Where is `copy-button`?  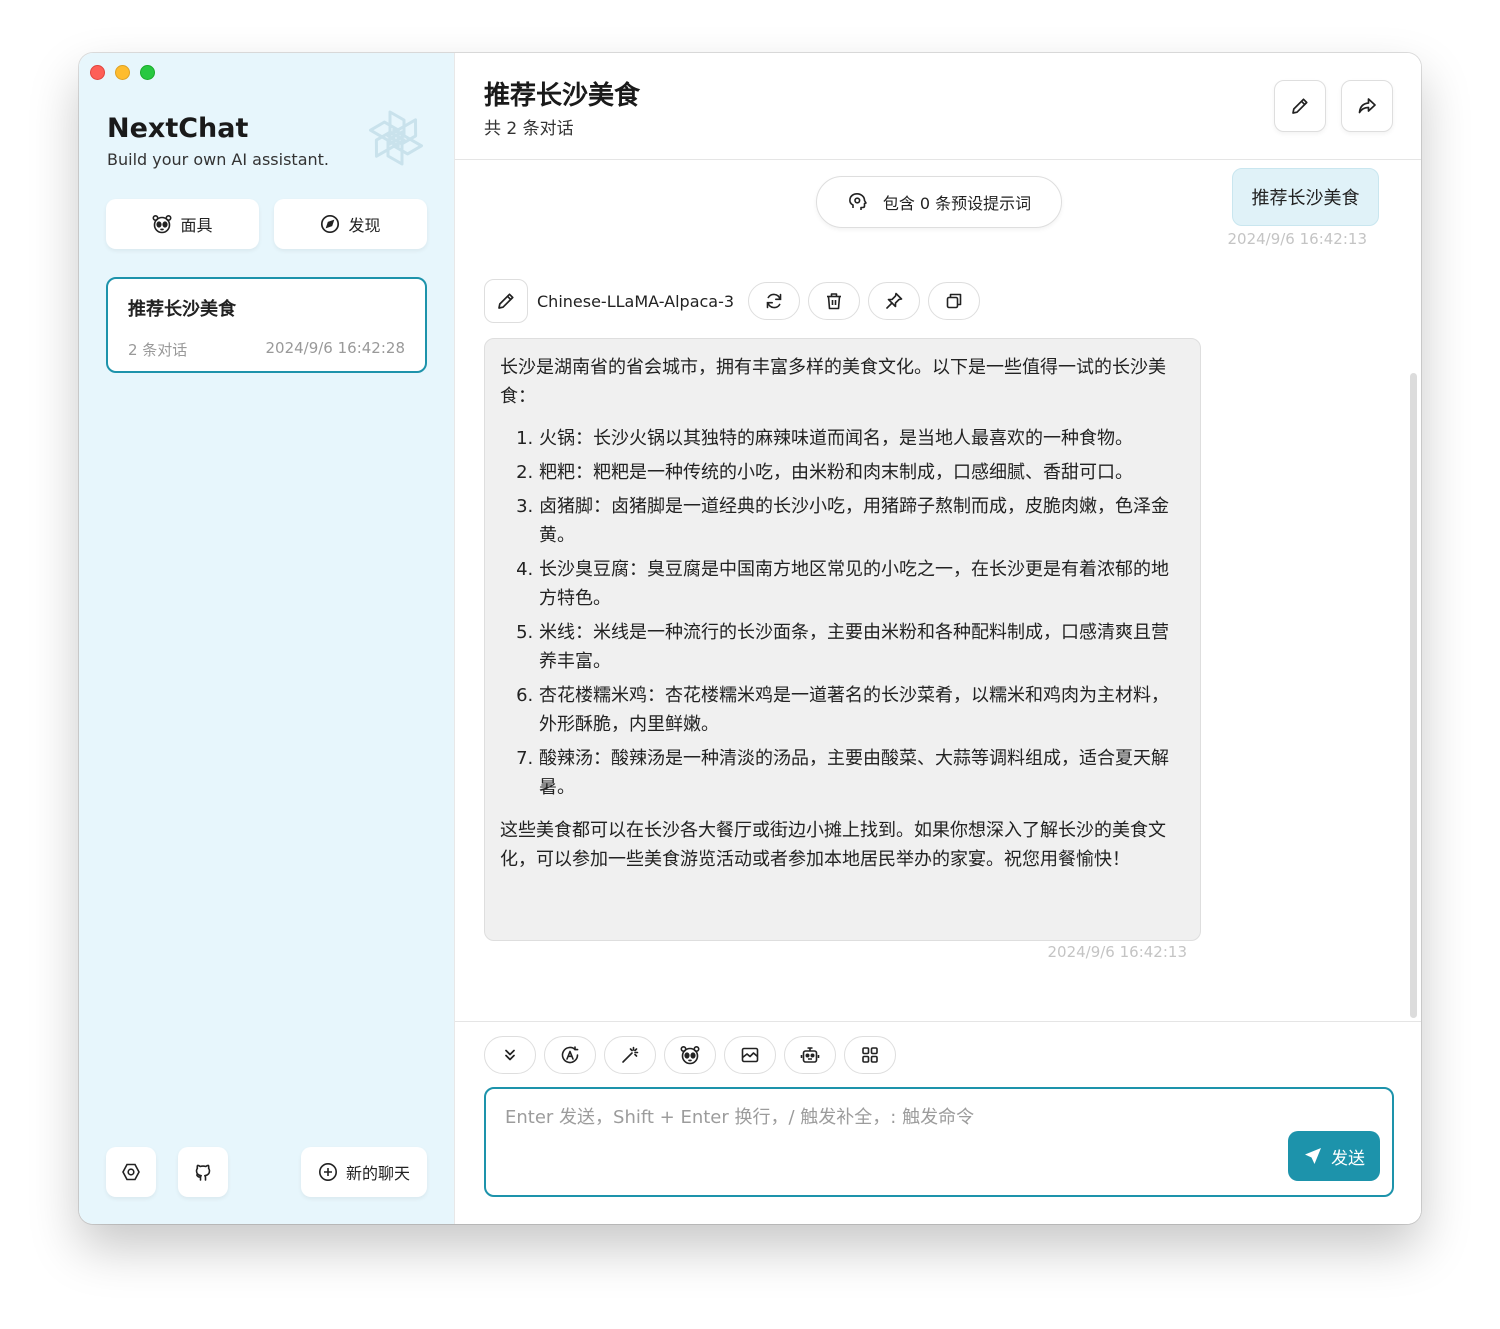
copy-button is located at coordinates (954, 301).